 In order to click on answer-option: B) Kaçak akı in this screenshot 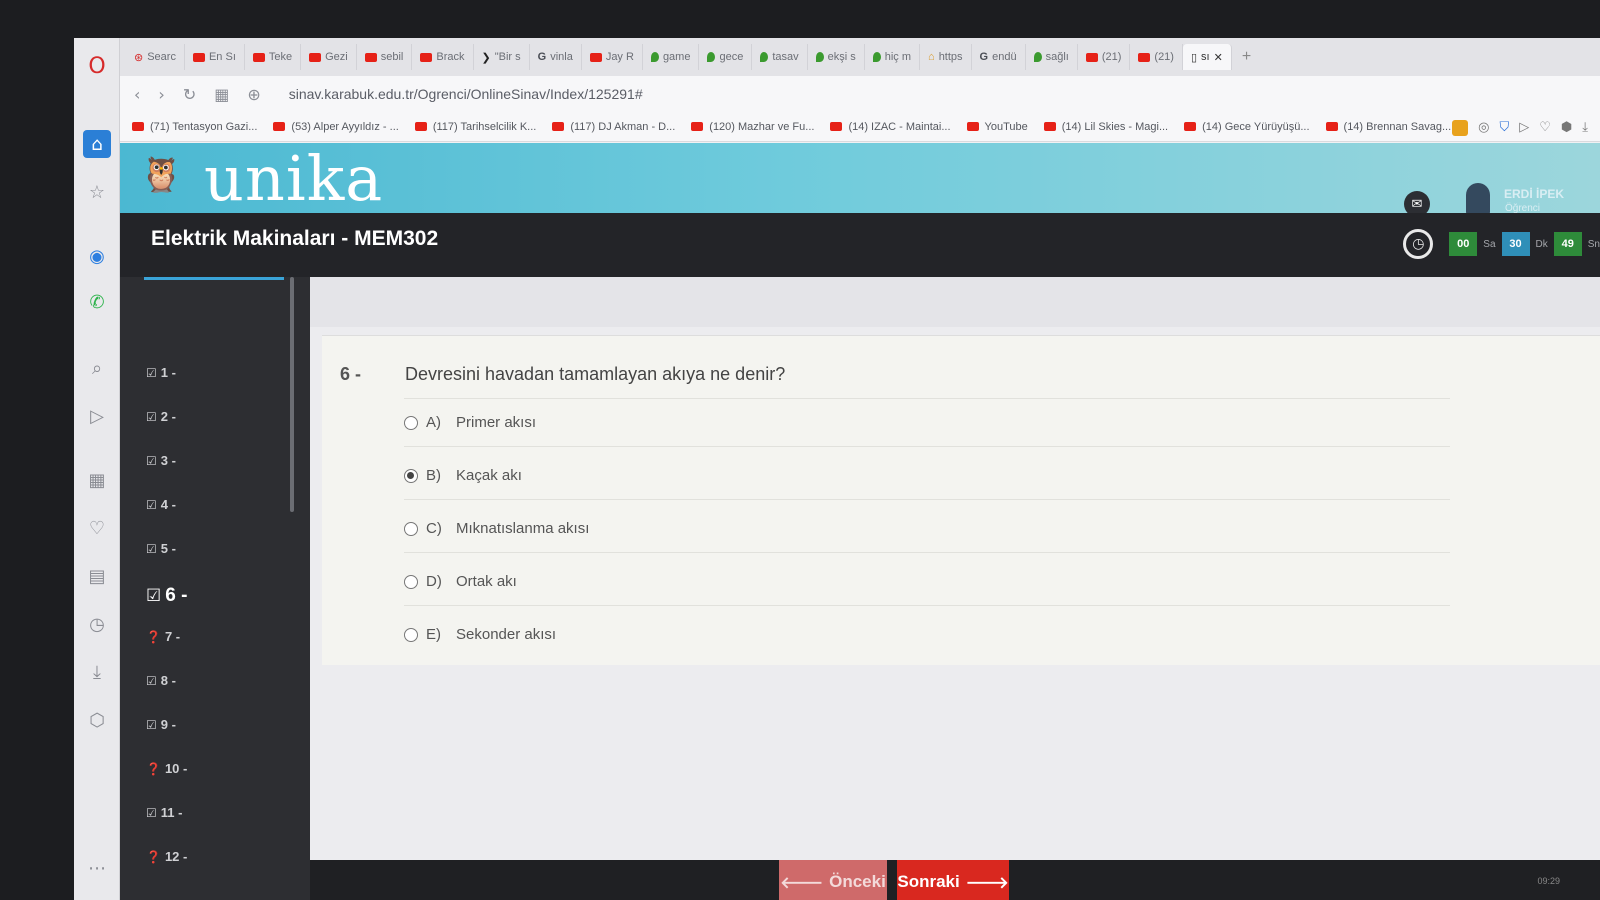, I will do `click(463, 475)`.